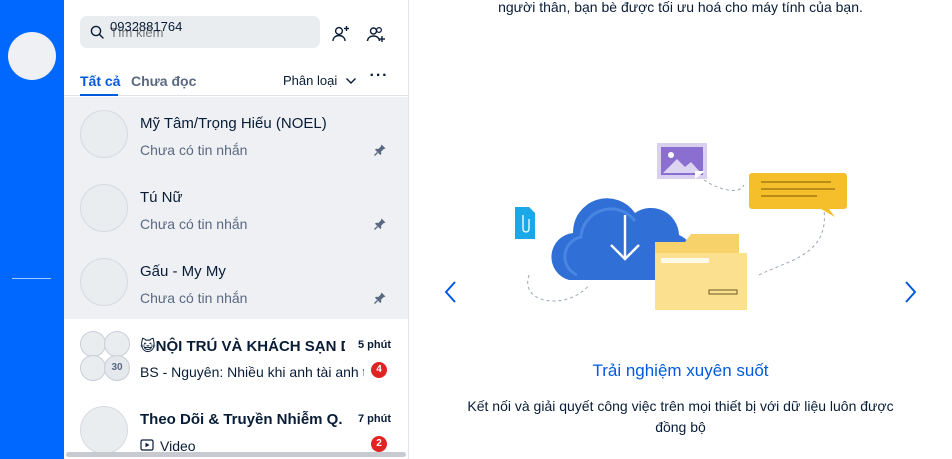  Describe the element at coordinates (236, 282) in the screenshot. I see `conversation-item: Gấu - My My Chưa có tin nhắn` at that location.